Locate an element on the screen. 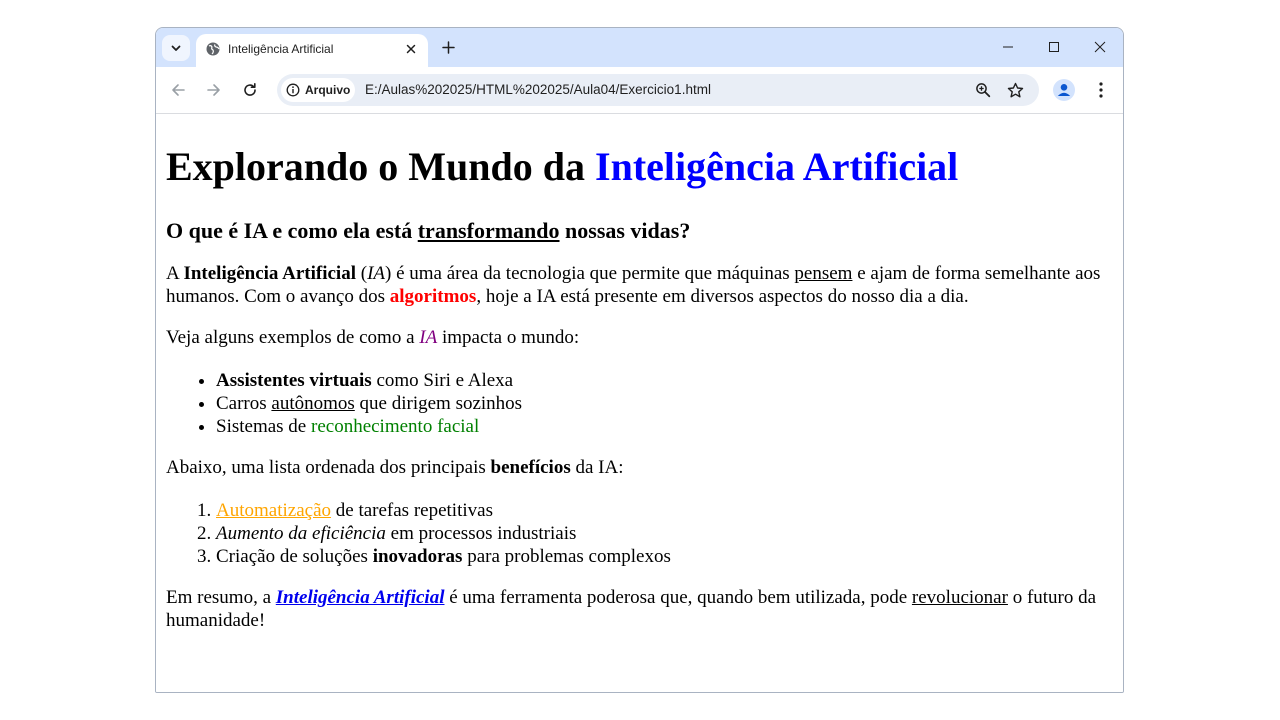 Image resolution: width=1280 pixels, height=720 pixels. list-item-italic: Aumento da eficiência is located at coordinates (301, 533).